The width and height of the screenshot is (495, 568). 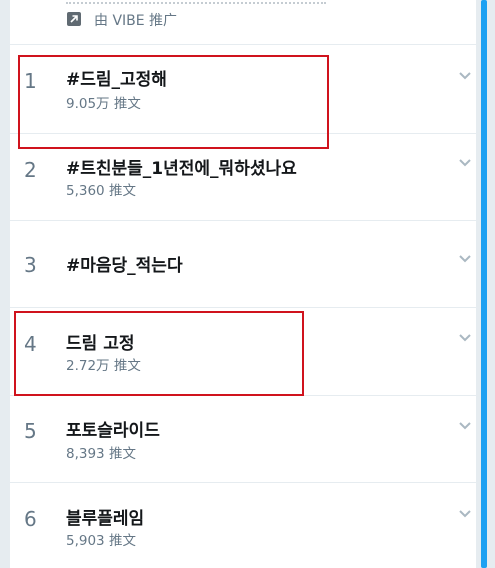 What do you see at coordinates (243, 439) in the screenshot?
I see `trend-row-5: 5 포토슬라이드 8,393 推文` at bounding box center [243, 439].